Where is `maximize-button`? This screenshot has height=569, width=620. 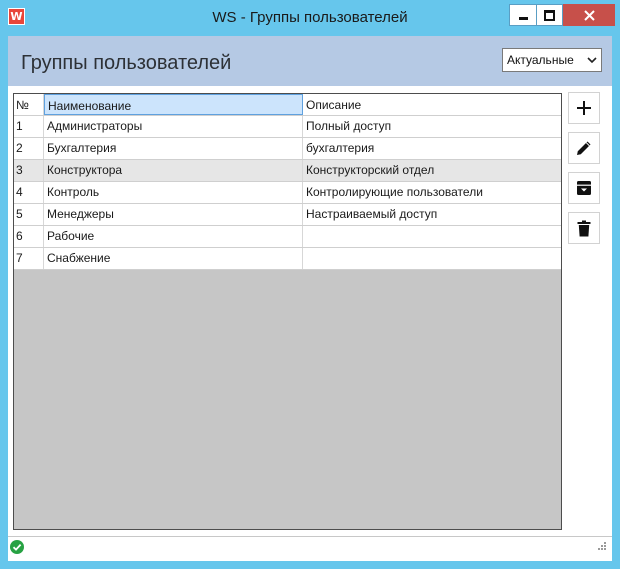
maximize-button is located at coordinates (549, 15).